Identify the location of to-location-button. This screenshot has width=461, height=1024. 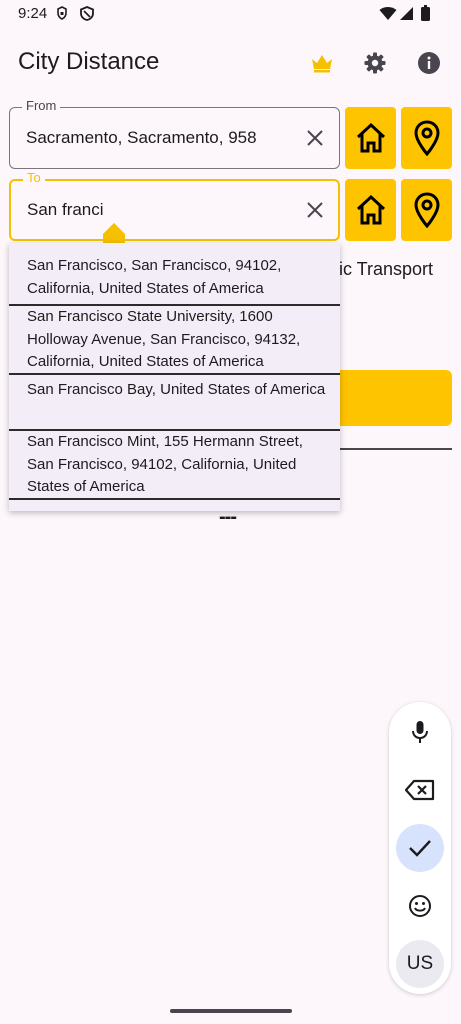
(426, 210).